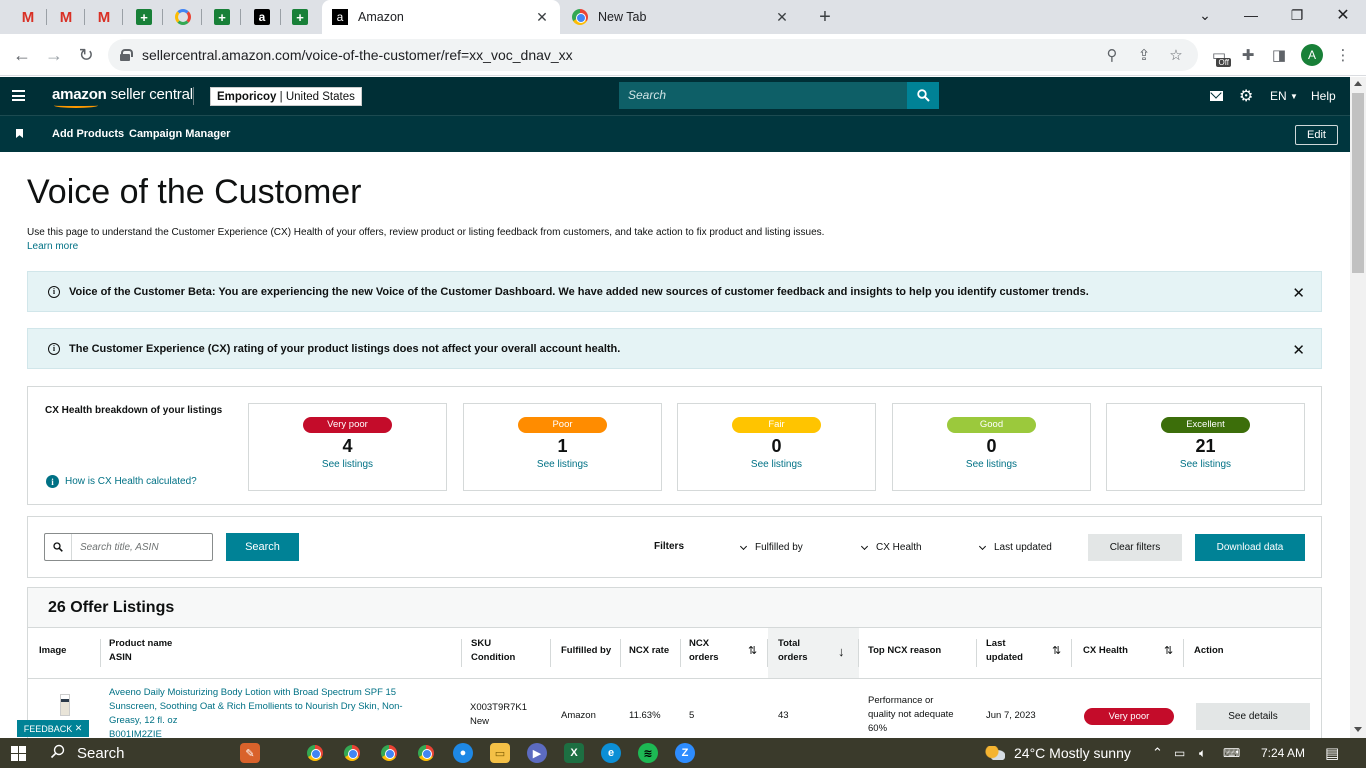 The image size is (1366, 768). Describe the element at coordinates (1297, 15) in the screenshot. I see `restore-button: ❐` at that location.